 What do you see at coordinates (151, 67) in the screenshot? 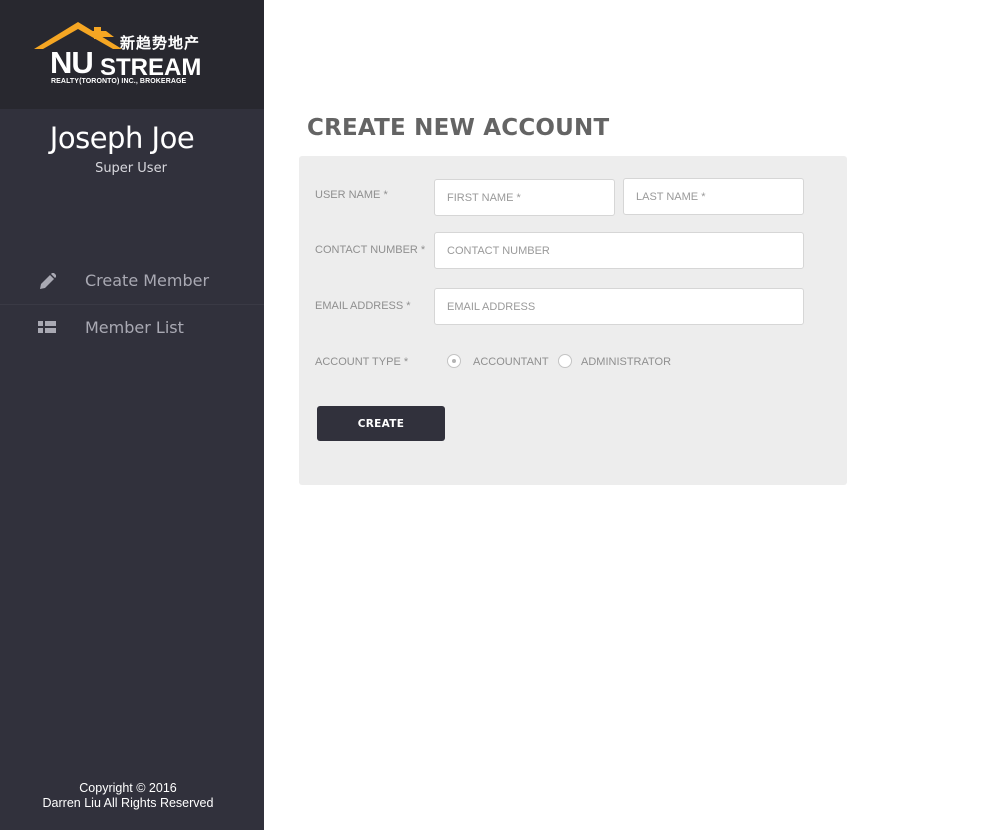
I see `logo-stream-text: STREAM` at bounding box center [151, 67].